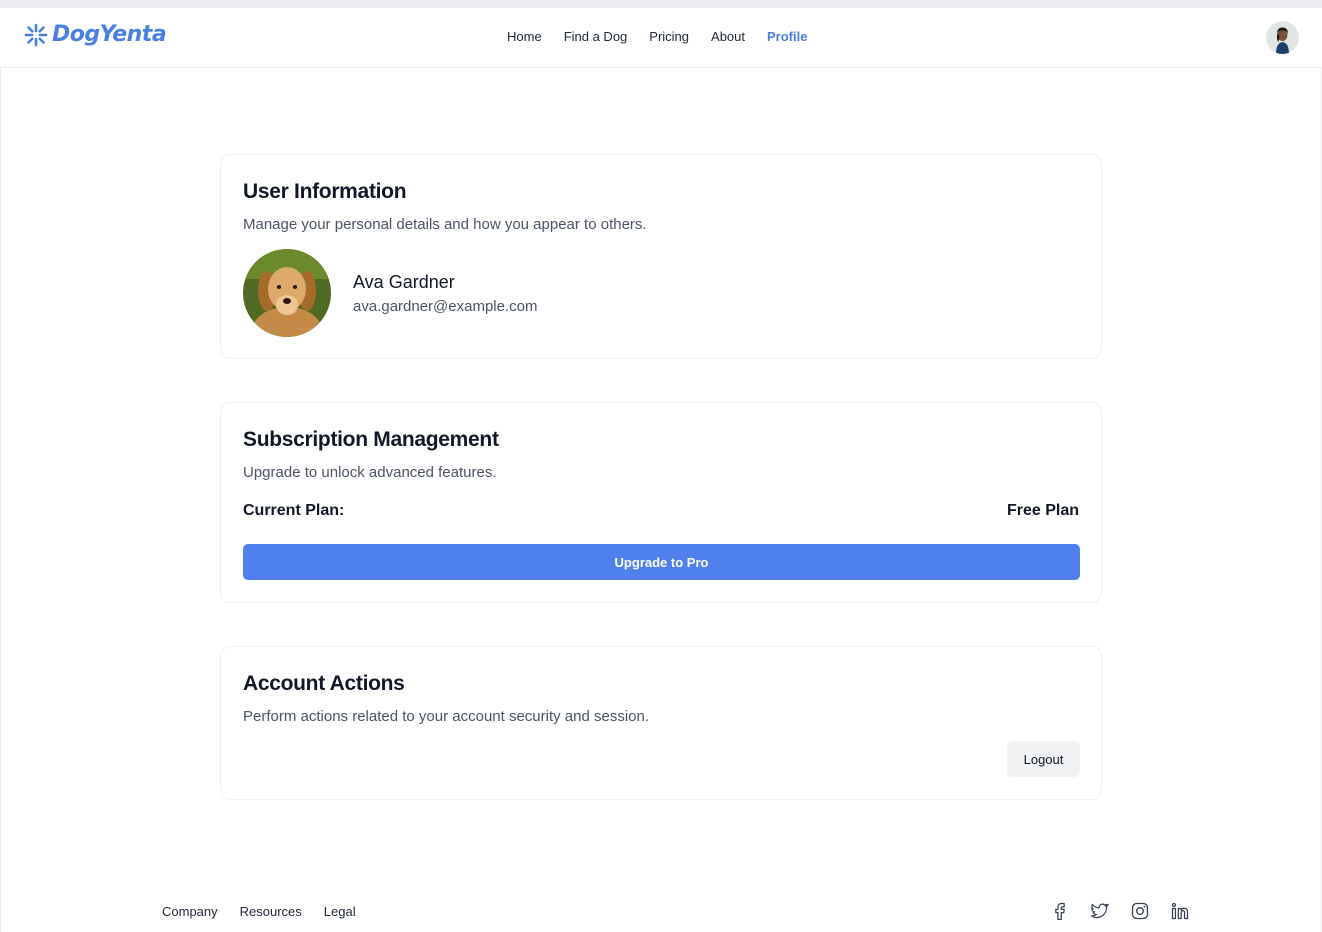  I want to click on user-email: ava.gardner@example.com, so click(445, 306).